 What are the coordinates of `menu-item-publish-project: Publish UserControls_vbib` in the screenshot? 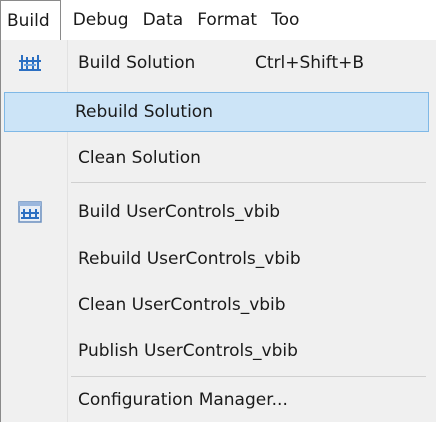 It's located at (216, 351).